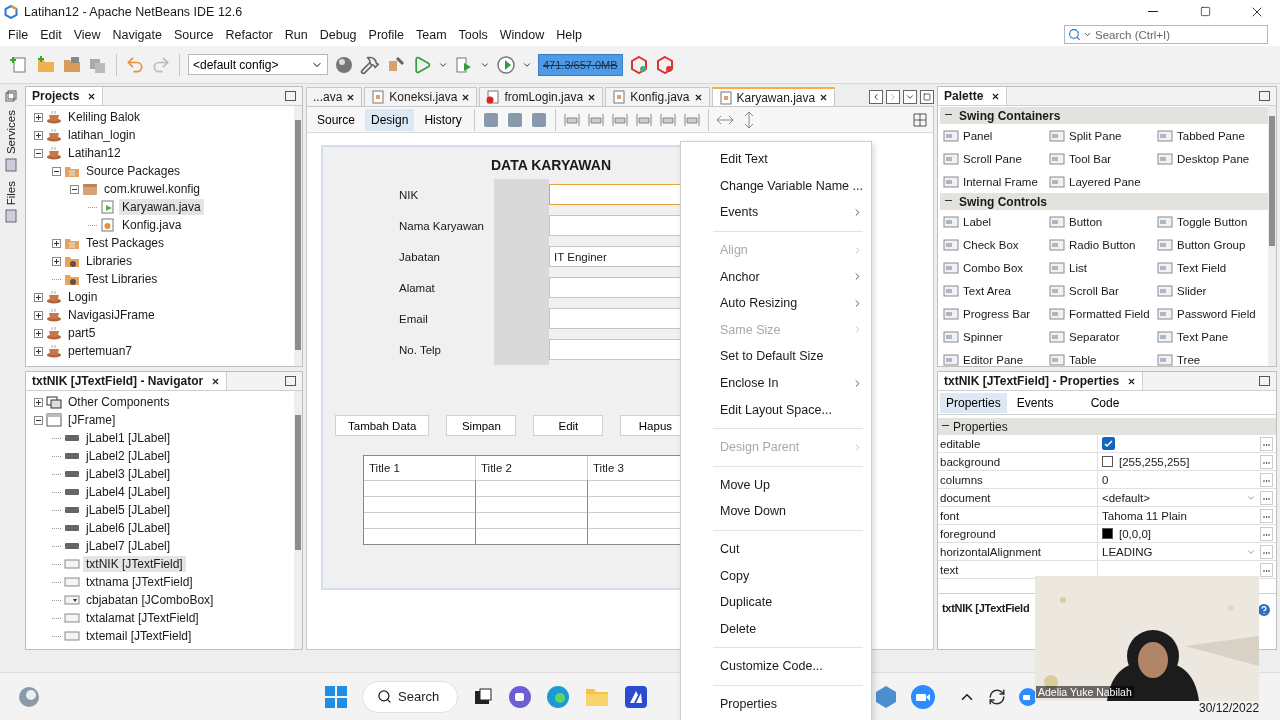 The image size is (1280, 720). What do you see at coordinates (128, 438) in the screenshot?
I see `component-node: jLabel1 [JLabel]` at bounding box center [128, 438].